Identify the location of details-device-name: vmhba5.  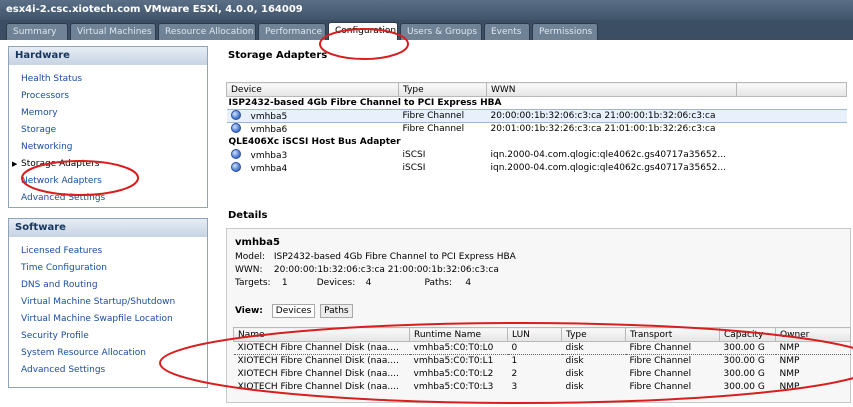
(257, 242).